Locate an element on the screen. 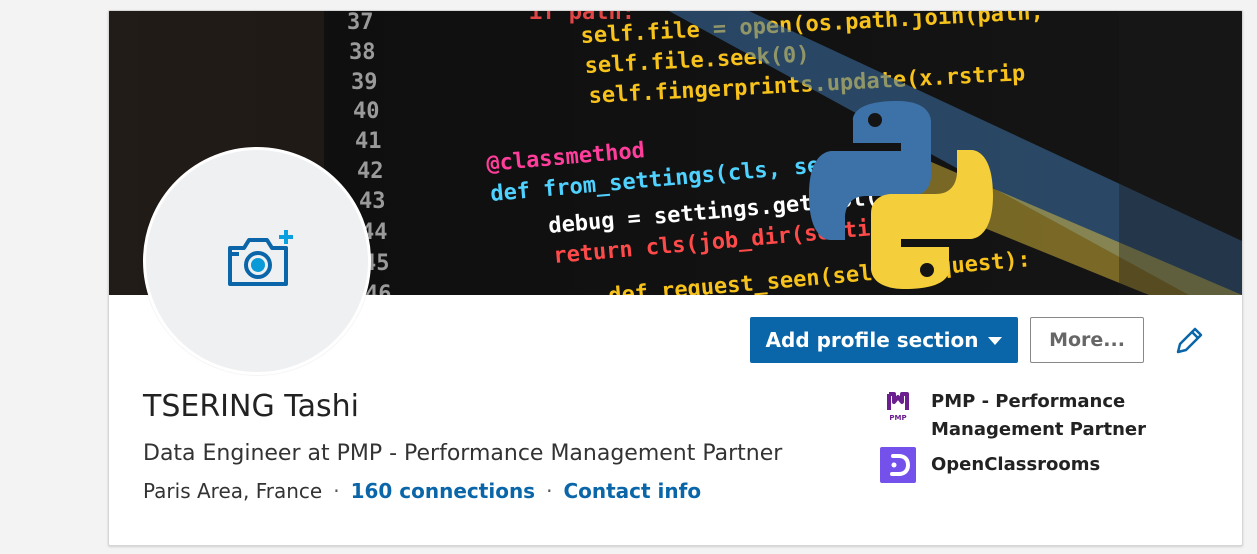 This screenshot has height=554, width=1257. edit-pencil-icon is located at coordinates (1189, 341).